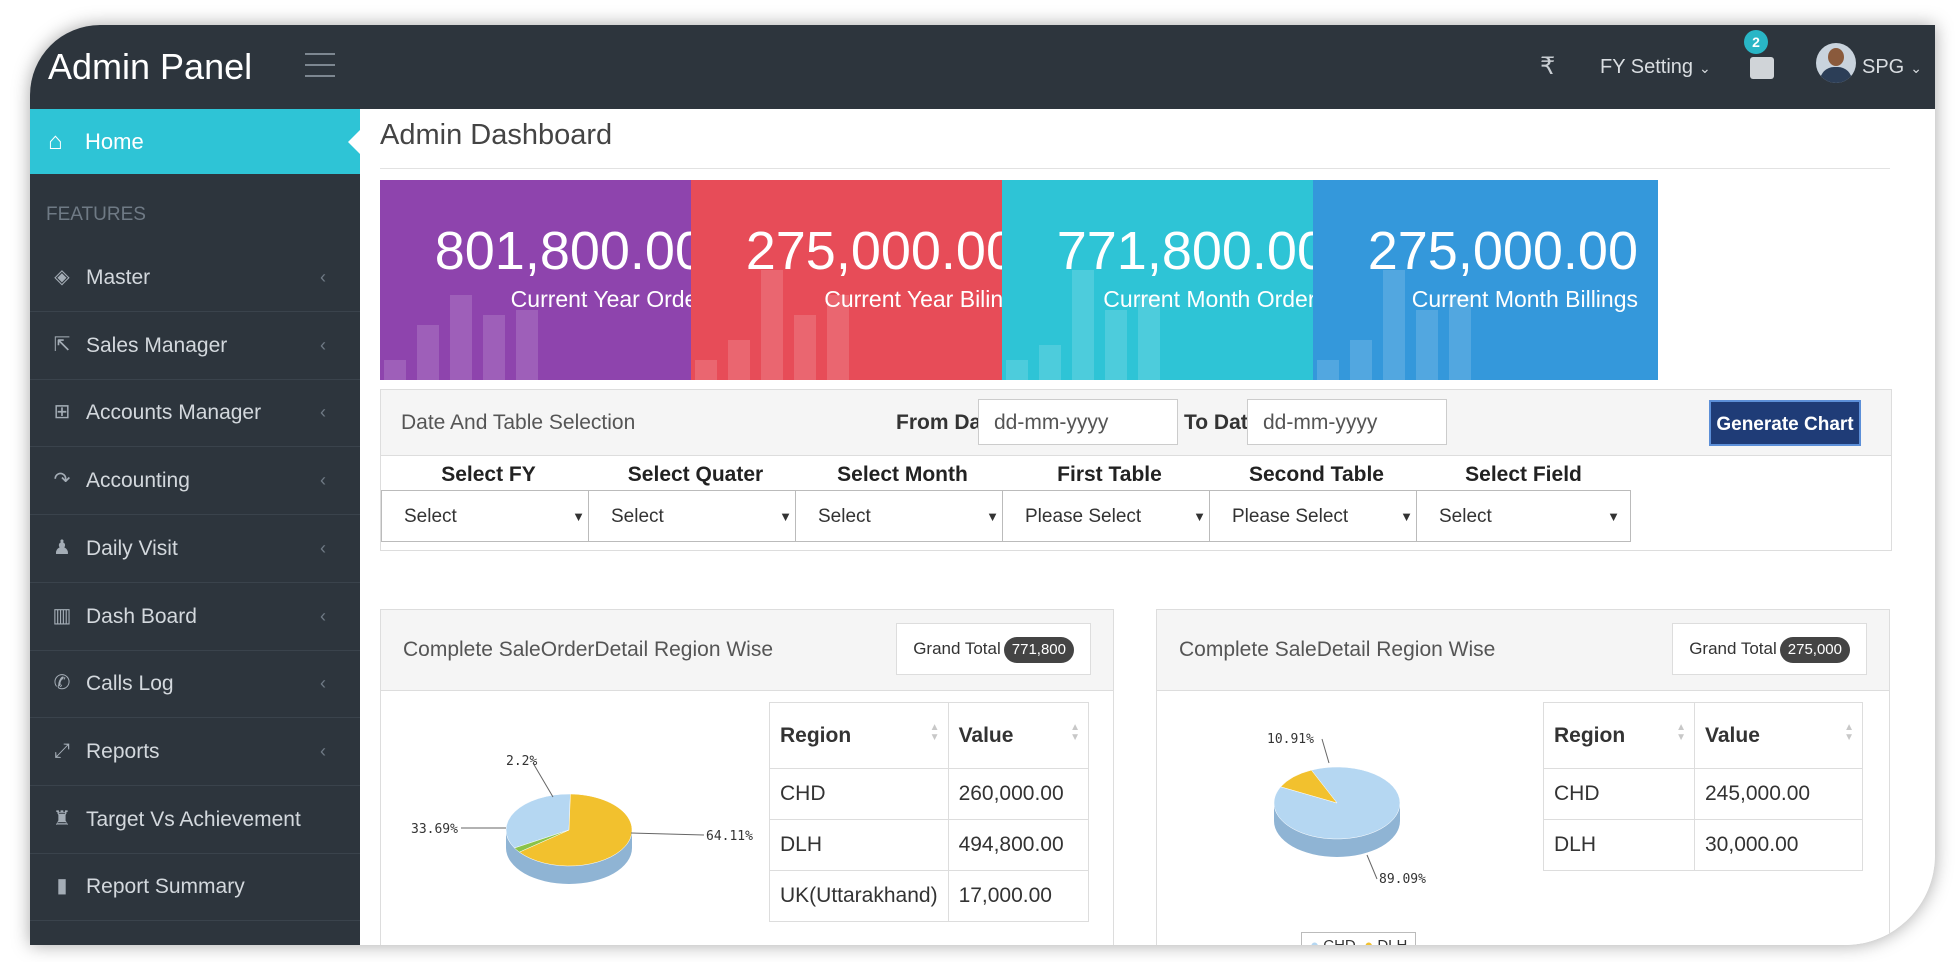 Image resolution: width=1957 pixels, height=962 pixels. I want to click on sidebar-item-daily-visit: ♟ Daily Visit ‹, so click(195, 549).